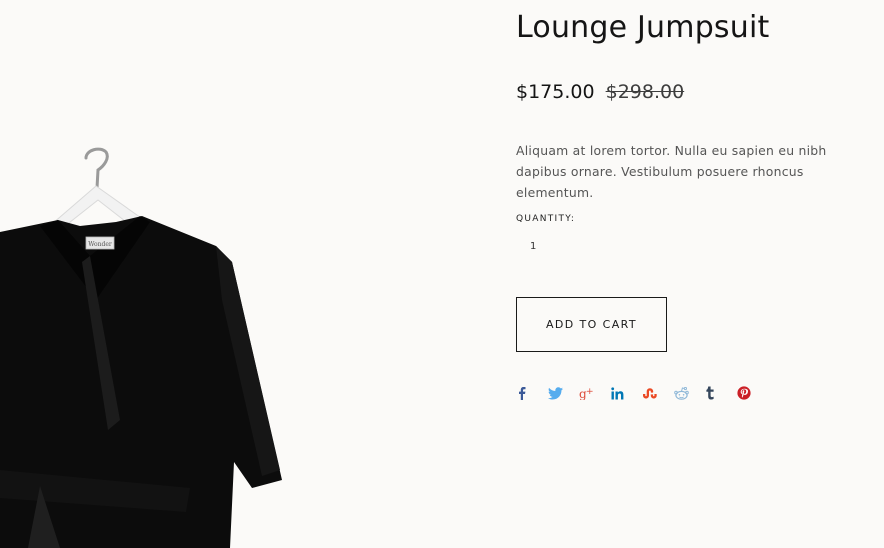 The height and width of the screenshot is (548, 884). Describe the element at coordinates (626, 393) in the screenshot. I see `share-linkedin` at that location.